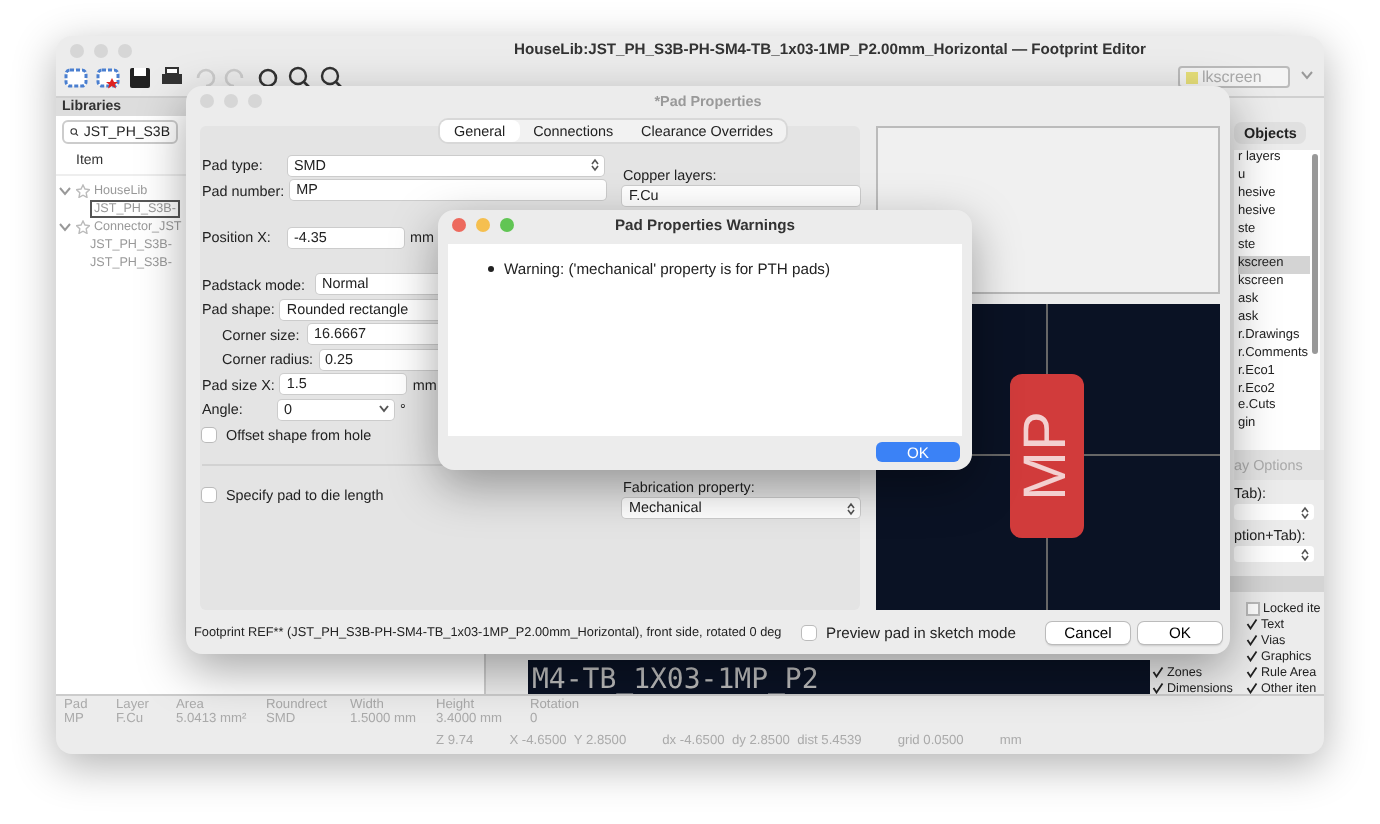  What do you see at coordinates (839, 678) in the screenshot?
I see `canvas-text: M4-TB_1X03-1MP_P2` at bounding box center [839, 678].